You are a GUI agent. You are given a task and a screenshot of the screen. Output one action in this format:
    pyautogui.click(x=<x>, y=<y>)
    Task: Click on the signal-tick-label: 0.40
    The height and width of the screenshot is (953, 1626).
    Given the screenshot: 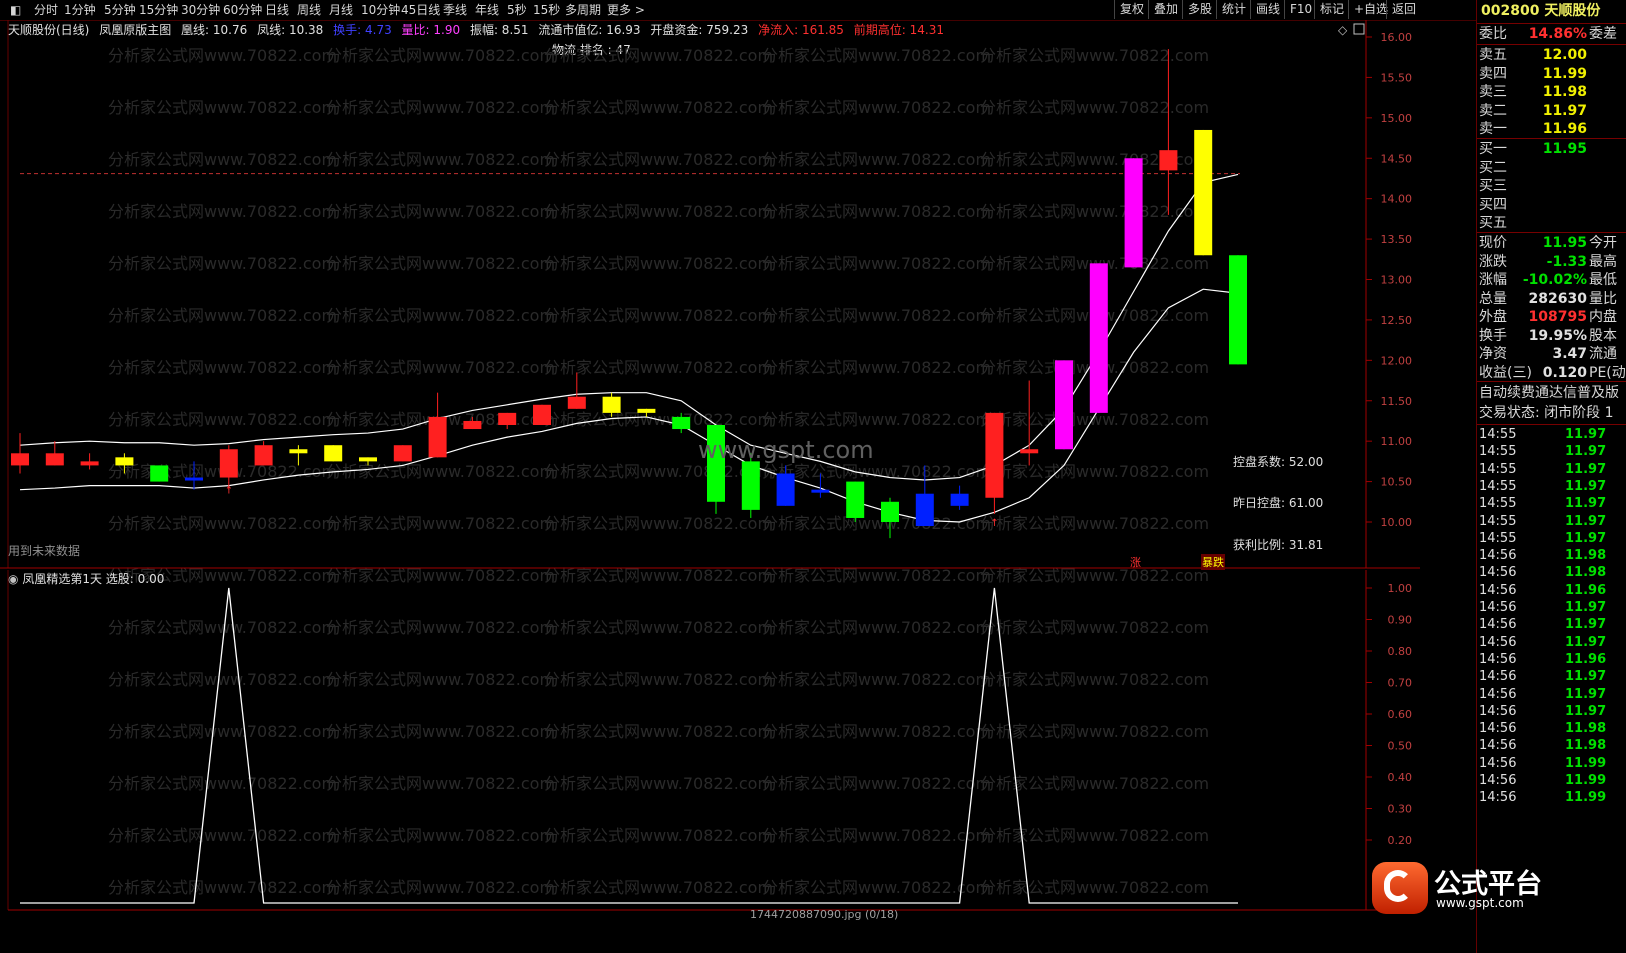 What is the action you would take?
    pyautogui.click(x=1400, y=777)
    